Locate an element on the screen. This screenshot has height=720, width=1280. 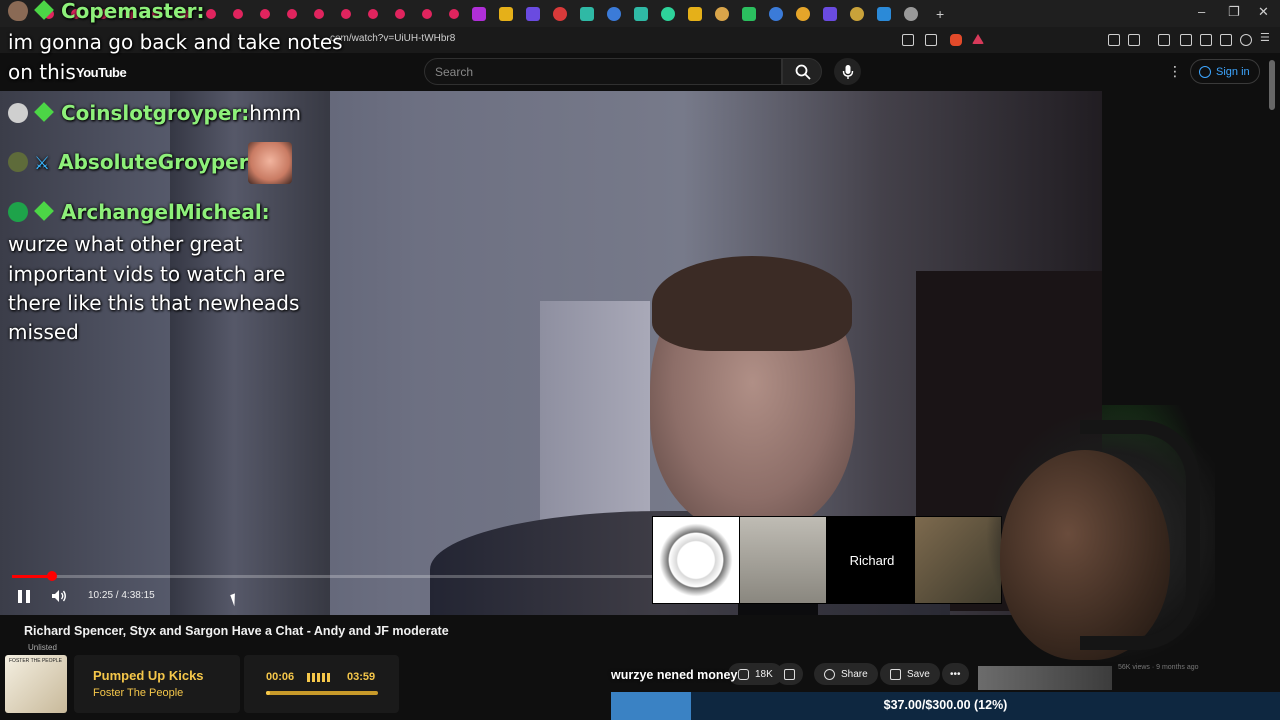
overlay-card-name: Richard is located at coordinates (872, 560).